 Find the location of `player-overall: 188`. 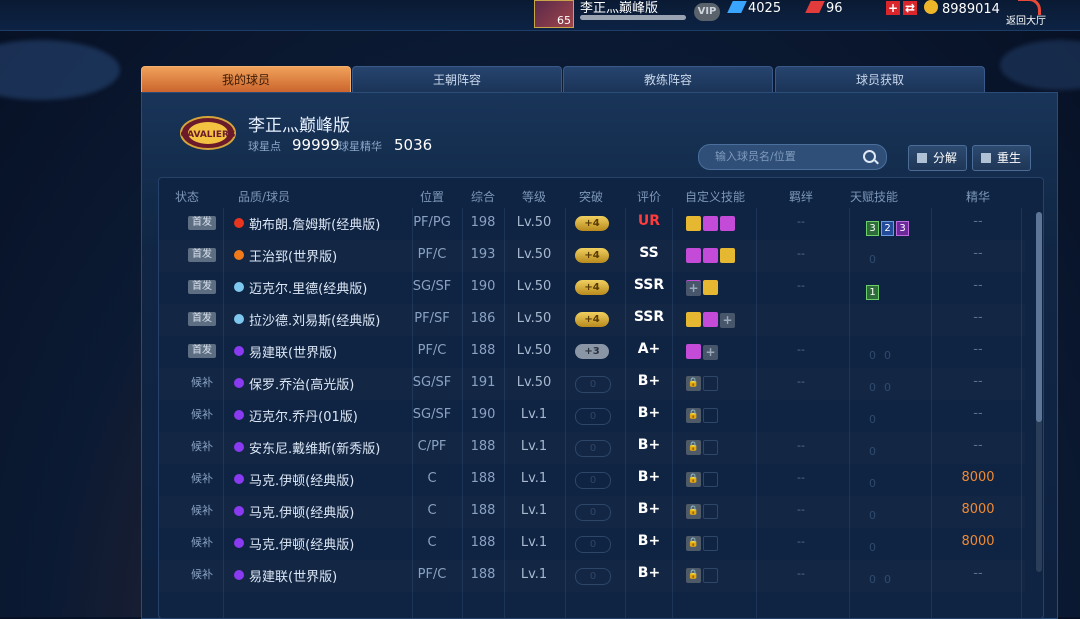

player-overall: 188 is located at coordinates (483, 510).